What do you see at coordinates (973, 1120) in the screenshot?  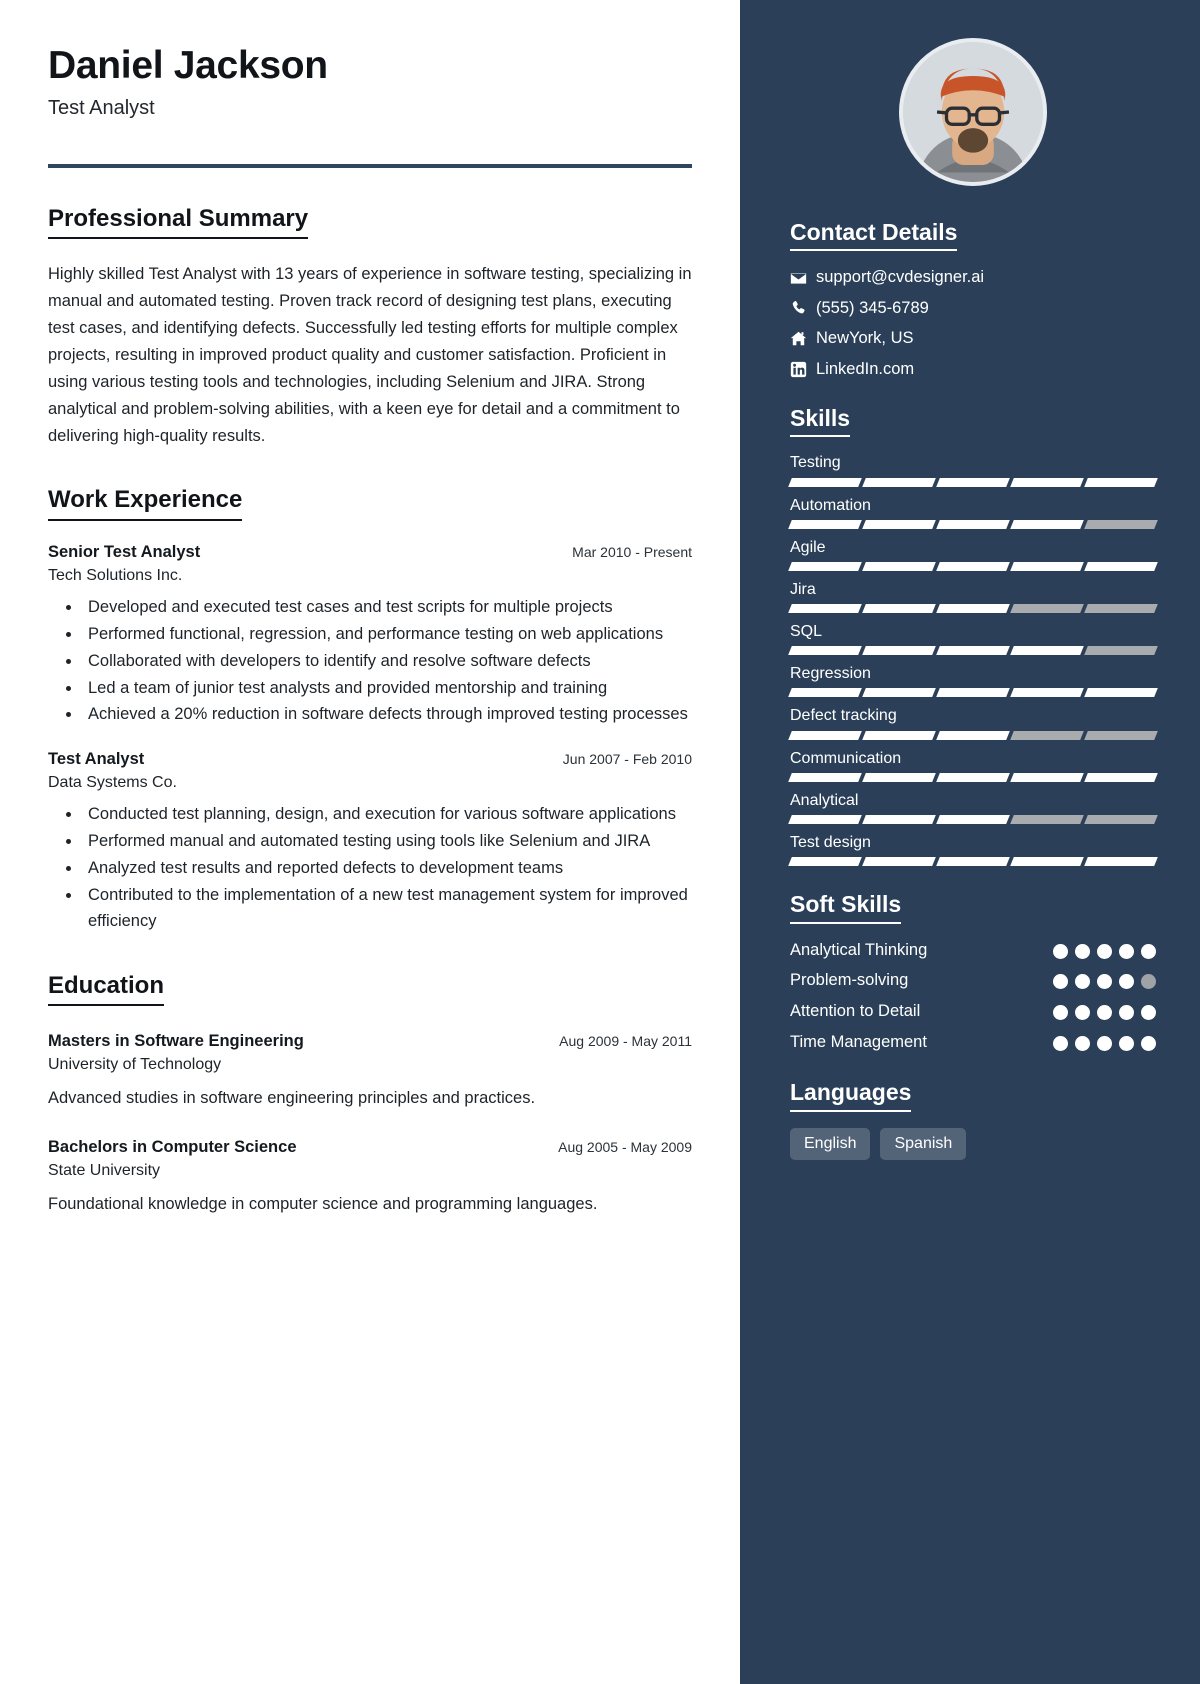 I see `section-languages: Languages English Spanish` at bounding box center [973, 1120].